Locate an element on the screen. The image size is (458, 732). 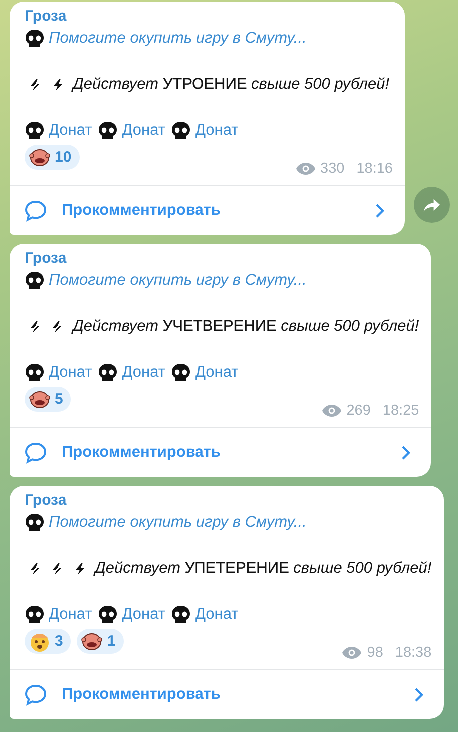
timestamp: 18:38 is located at coordinates (413, 653).